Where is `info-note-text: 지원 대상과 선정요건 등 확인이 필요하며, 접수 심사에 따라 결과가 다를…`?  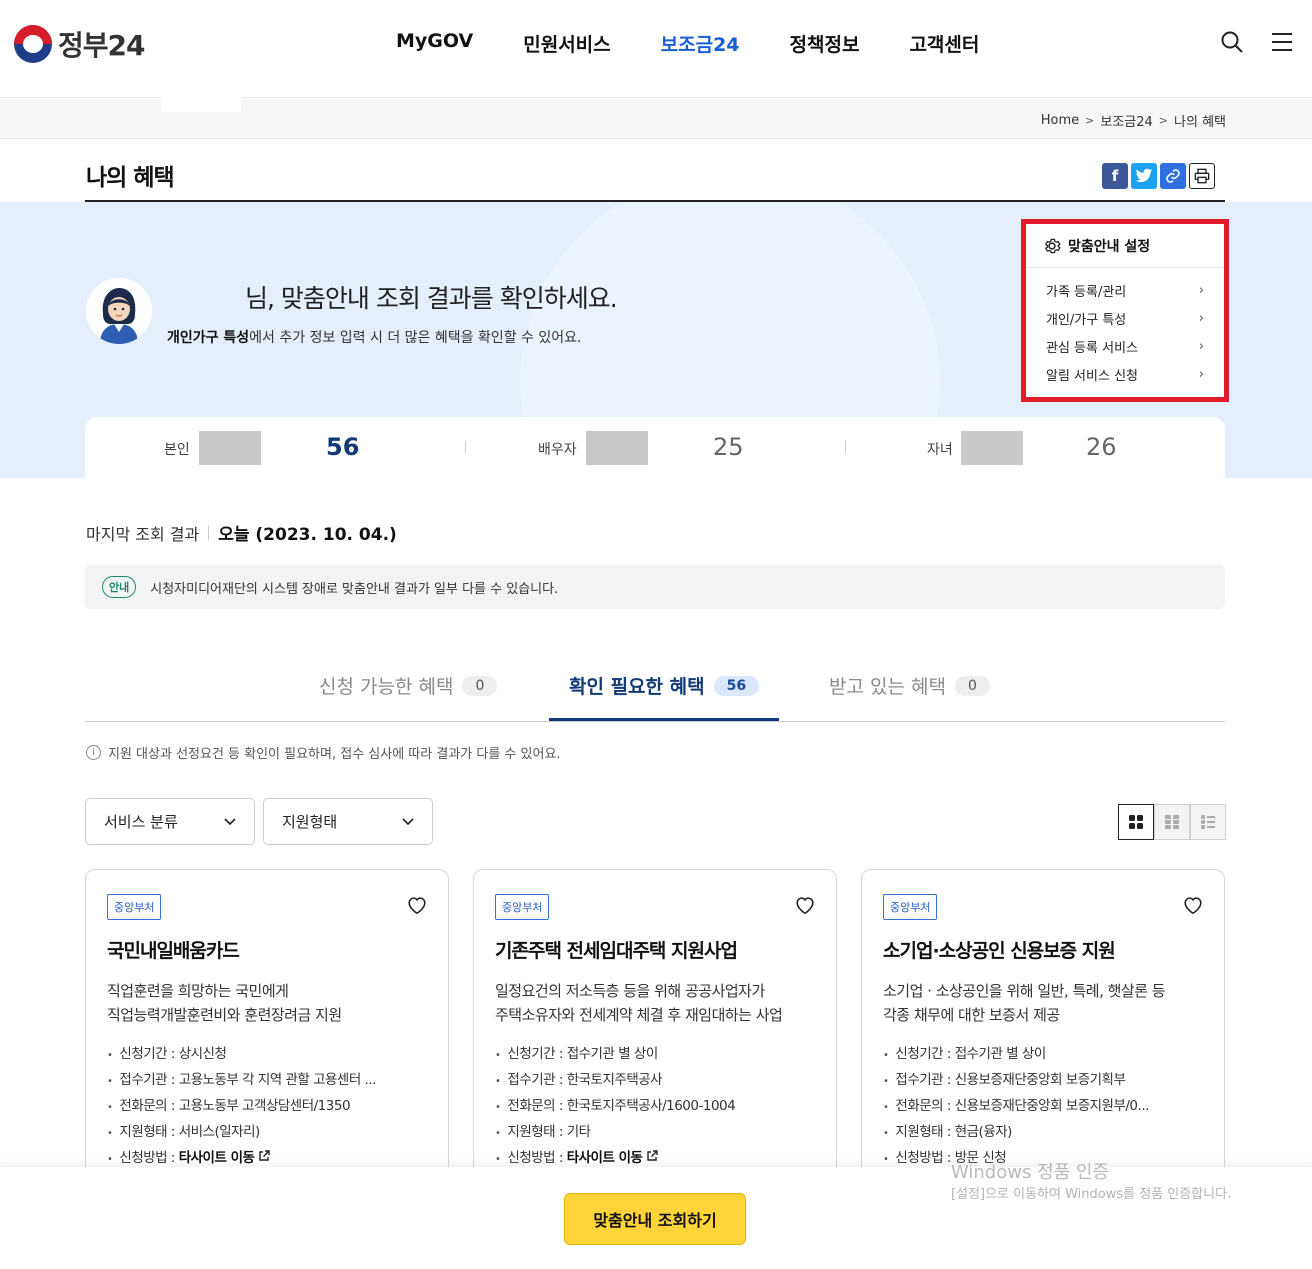 info-note-text: 지원 대상과 선정요건 등 확인이 필요하며, 접수 심사에 따라 결과가 다를… is located at coordinates (334, 754).